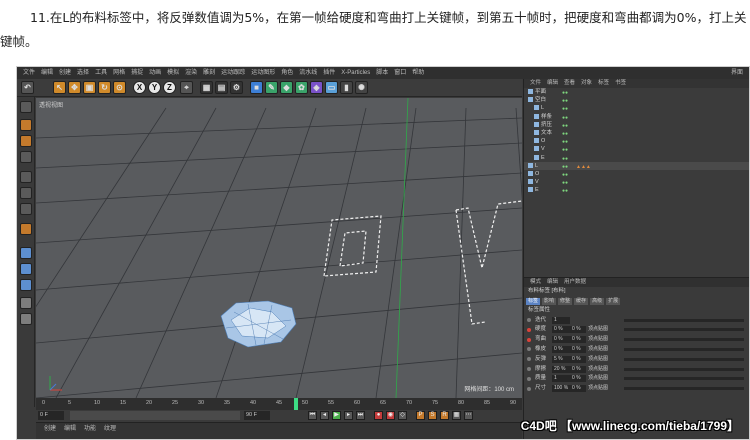 This screenshot has width=750, height=440. What do you see at coordinates (26, 193) in the screenshot?
I see `edges-mode-icon` at bounding box center [26, 193].